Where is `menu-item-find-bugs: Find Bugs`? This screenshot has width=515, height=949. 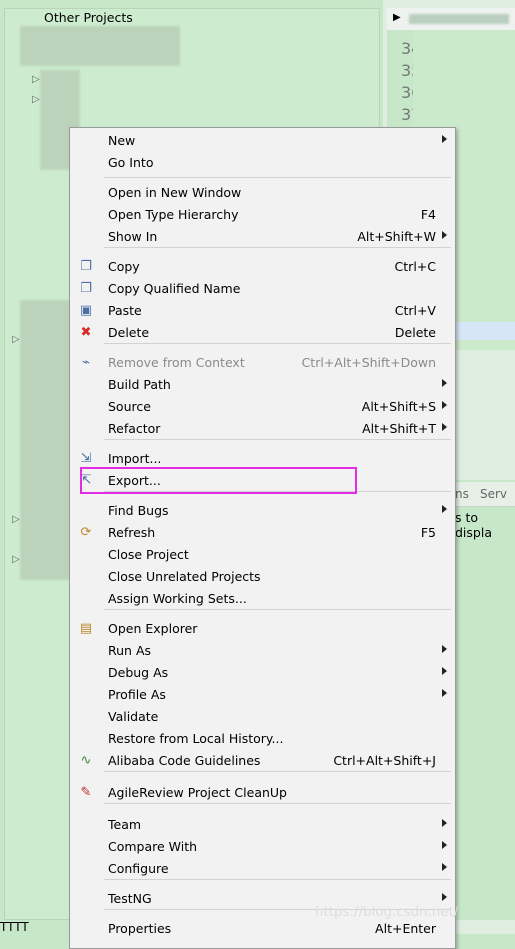 menu-item-find-bugs: Find Bugs is located at coordinates (262, 511).